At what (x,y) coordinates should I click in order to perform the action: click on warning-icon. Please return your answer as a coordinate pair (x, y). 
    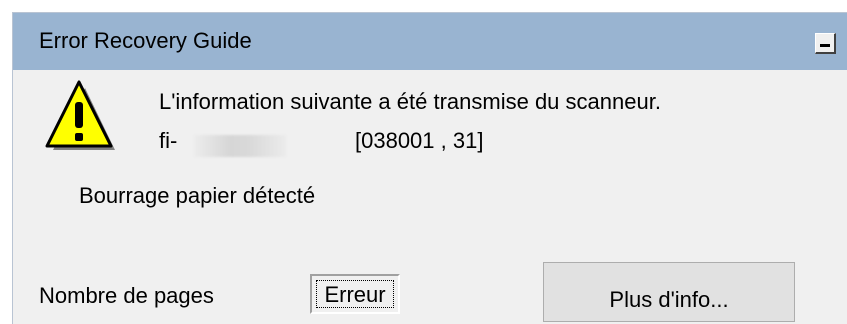
    Looking at the image, I should click on (80, 115).